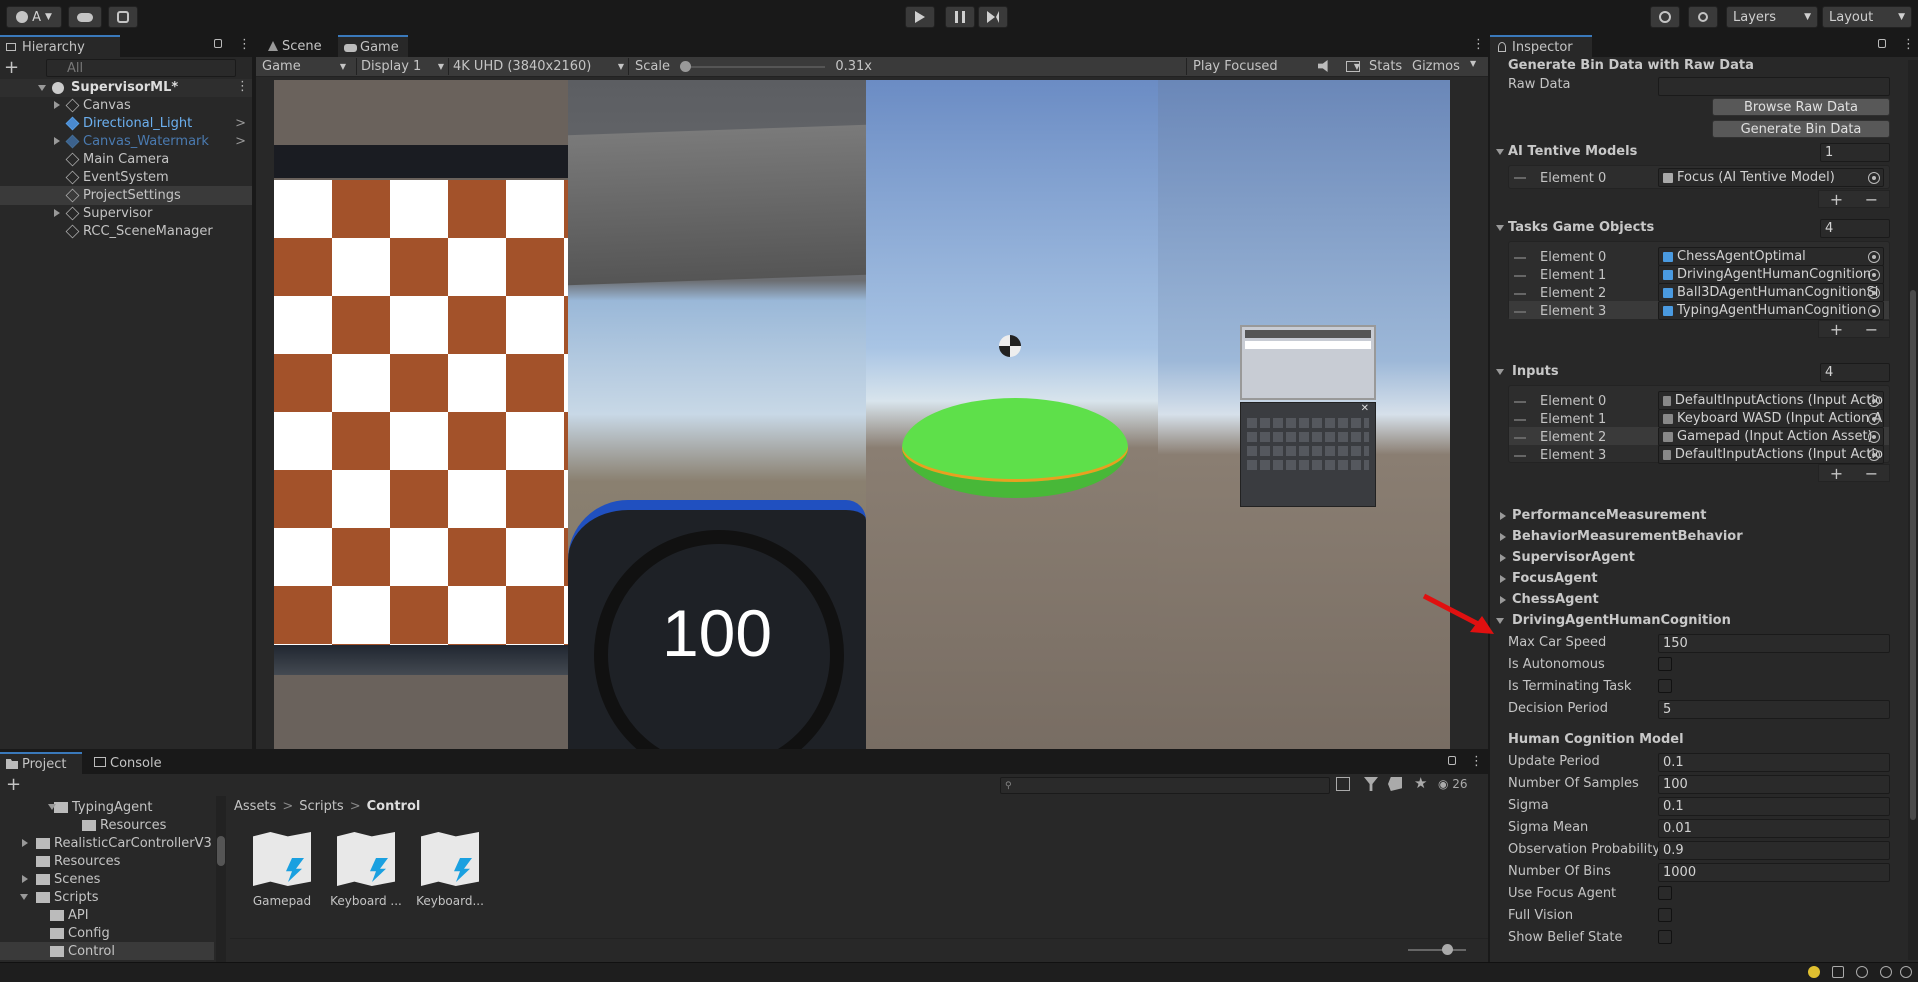  Describe the element at coordinates (1801, 129) in the screenshot. I see `generate-bin-data-button: Generate Bin Data` at that location.